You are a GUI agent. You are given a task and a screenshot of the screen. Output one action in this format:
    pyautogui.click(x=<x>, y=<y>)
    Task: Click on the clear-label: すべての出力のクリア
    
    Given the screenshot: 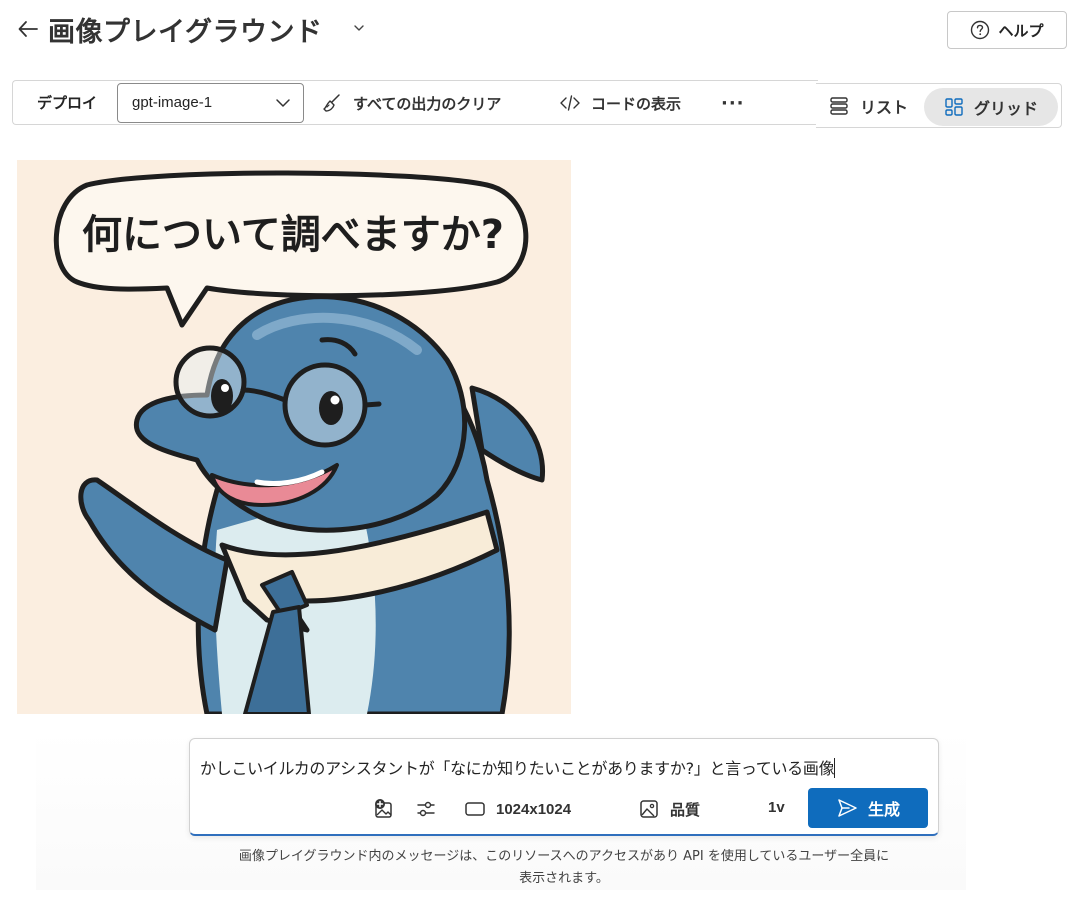 What is the action you would take?
    pyautogui.click(x=427, y=103)
    